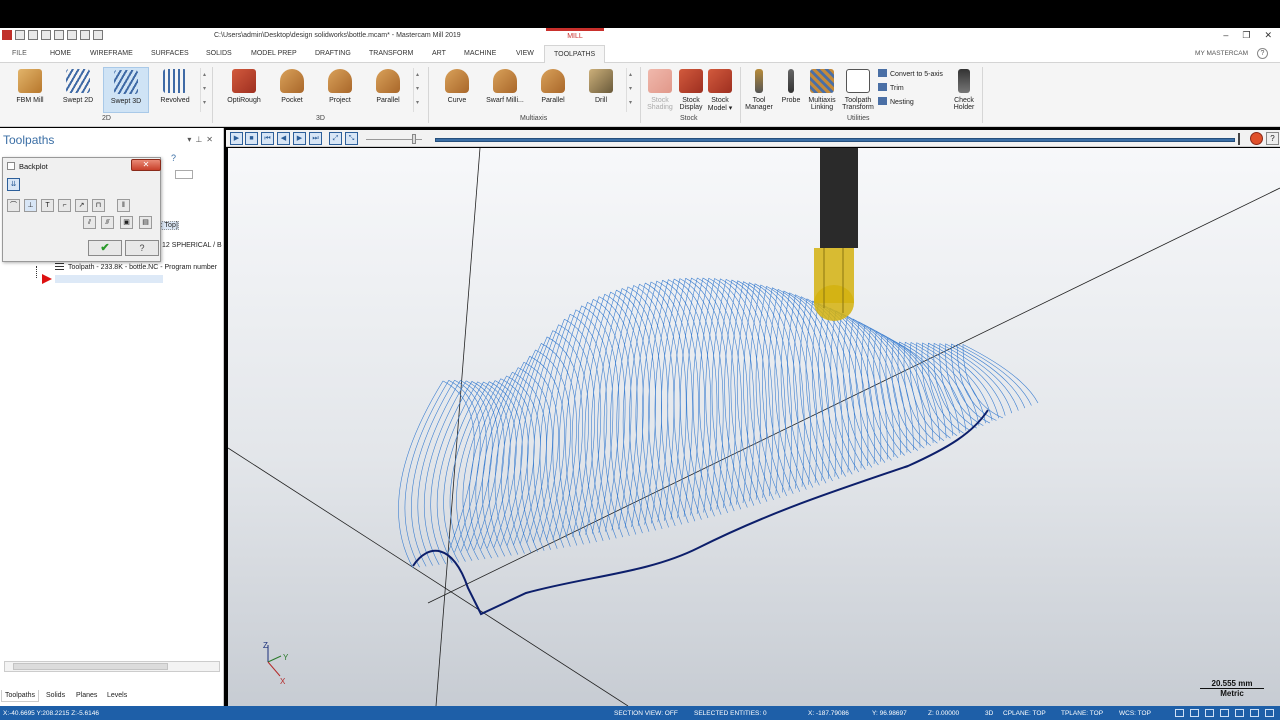  Describe the element at coordinates (46, 35) in the screenshot. I see `save-icon` at that location.